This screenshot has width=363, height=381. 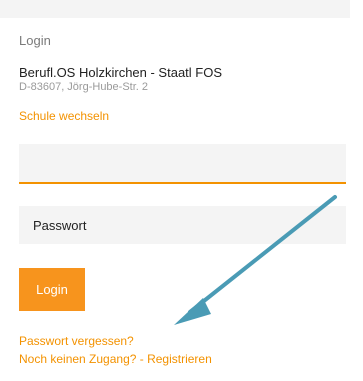 What do you see at coordinates (121, 72) in the screenshot?
I see `school-name: Berufl.OS Holzkirchen - Staatl FOS` at bounding box center [121, 72].